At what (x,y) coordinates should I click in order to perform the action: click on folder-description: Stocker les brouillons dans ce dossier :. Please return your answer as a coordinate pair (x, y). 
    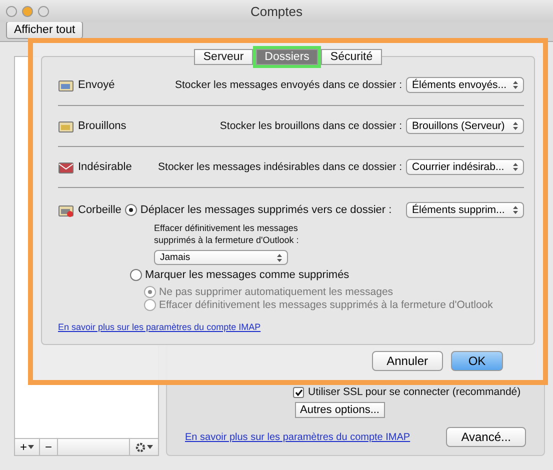
    Looking at the image, I should click on (310, 126).